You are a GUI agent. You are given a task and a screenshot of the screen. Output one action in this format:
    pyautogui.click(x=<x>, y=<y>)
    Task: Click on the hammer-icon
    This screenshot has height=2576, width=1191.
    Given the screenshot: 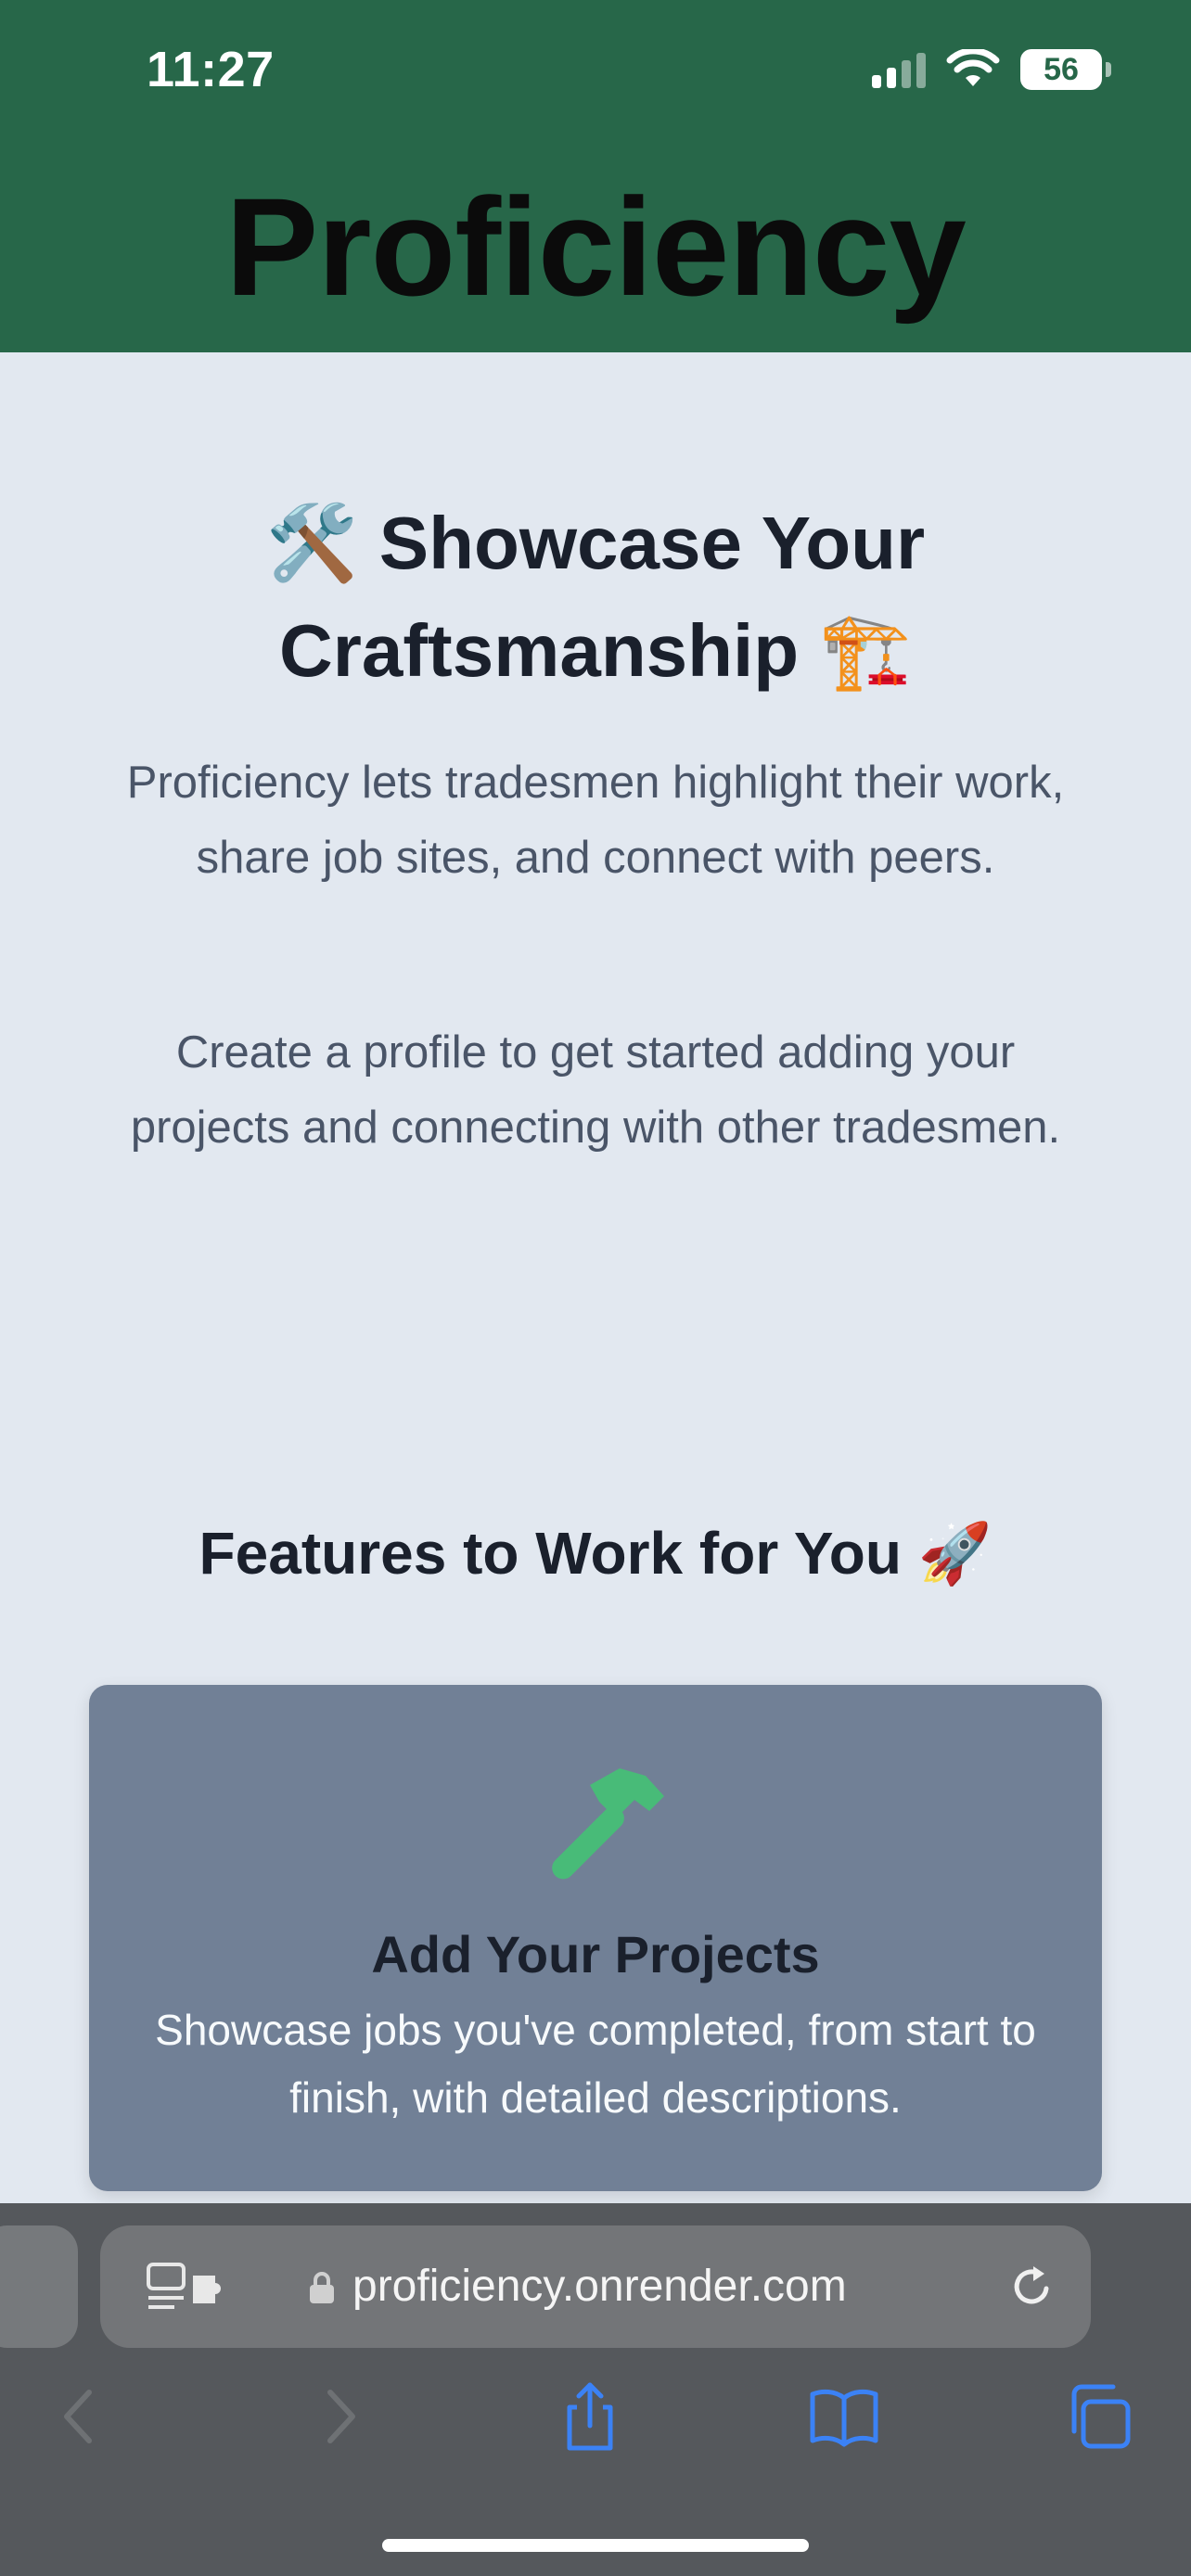 What is the action you would take?
    pyautogui.click(x=608, y=1824)
    